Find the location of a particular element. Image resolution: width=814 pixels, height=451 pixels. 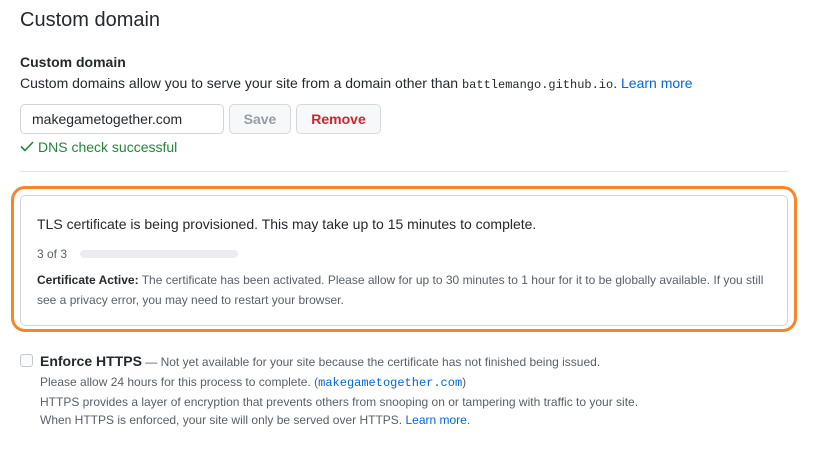

divider is located at coordinates (404, 171).